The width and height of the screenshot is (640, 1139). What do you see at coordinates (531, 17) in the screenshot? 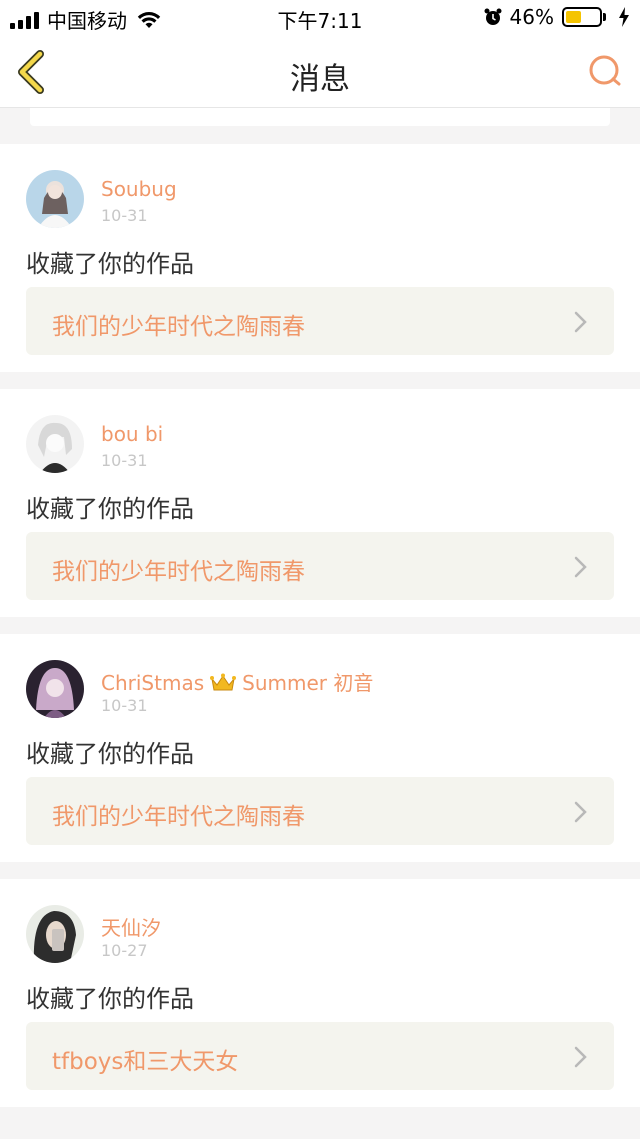
I see `battery-percent: 46%` at bounding box center [531, 17].